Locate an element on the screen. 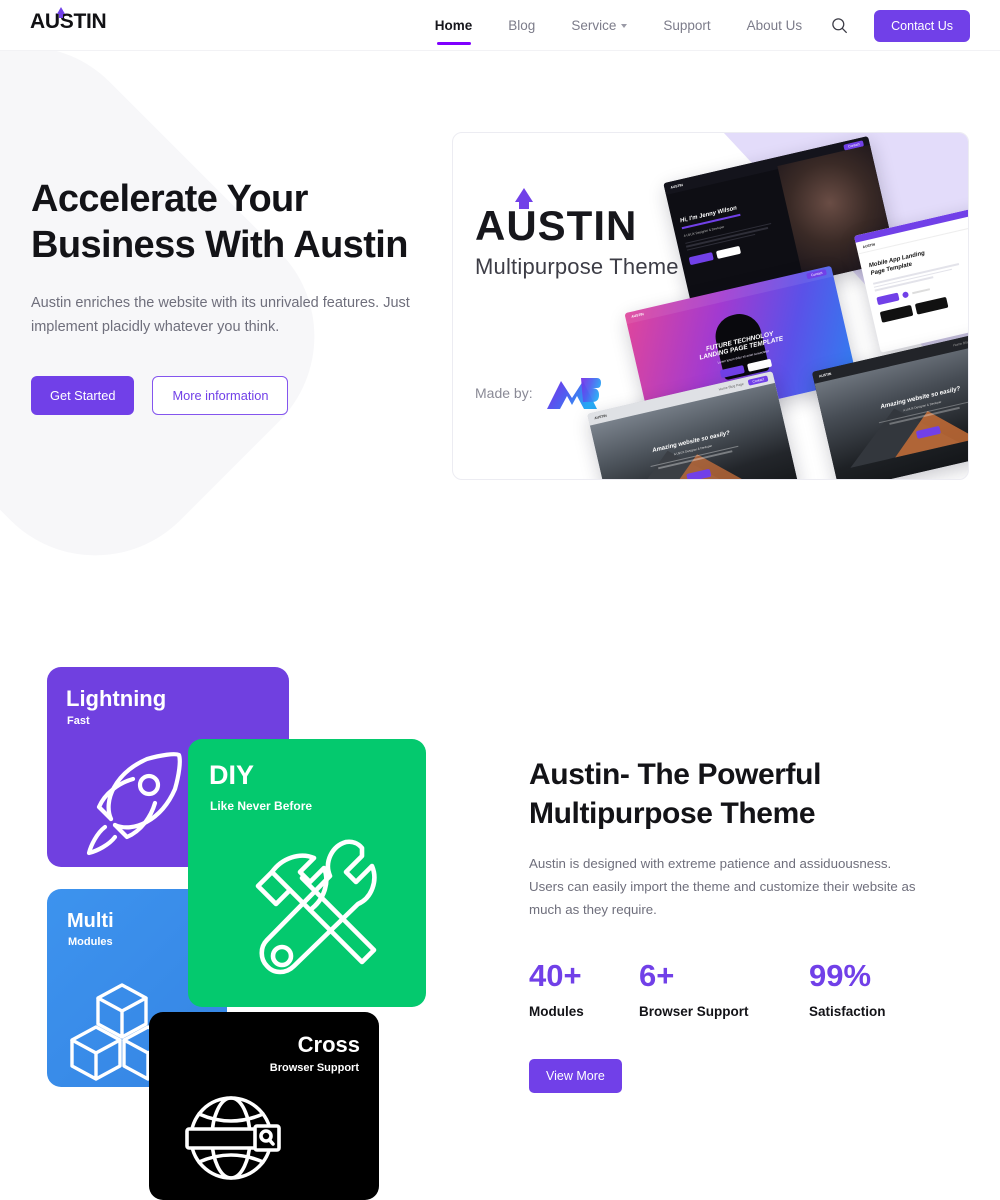 This screenshot has height=1200, width=1000. nav-item-blog: Blog is located at coordinates (521, 25).